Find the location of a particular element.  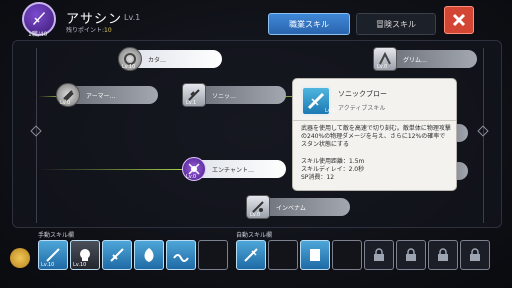

close-icon is located at coordinates (459, 20).